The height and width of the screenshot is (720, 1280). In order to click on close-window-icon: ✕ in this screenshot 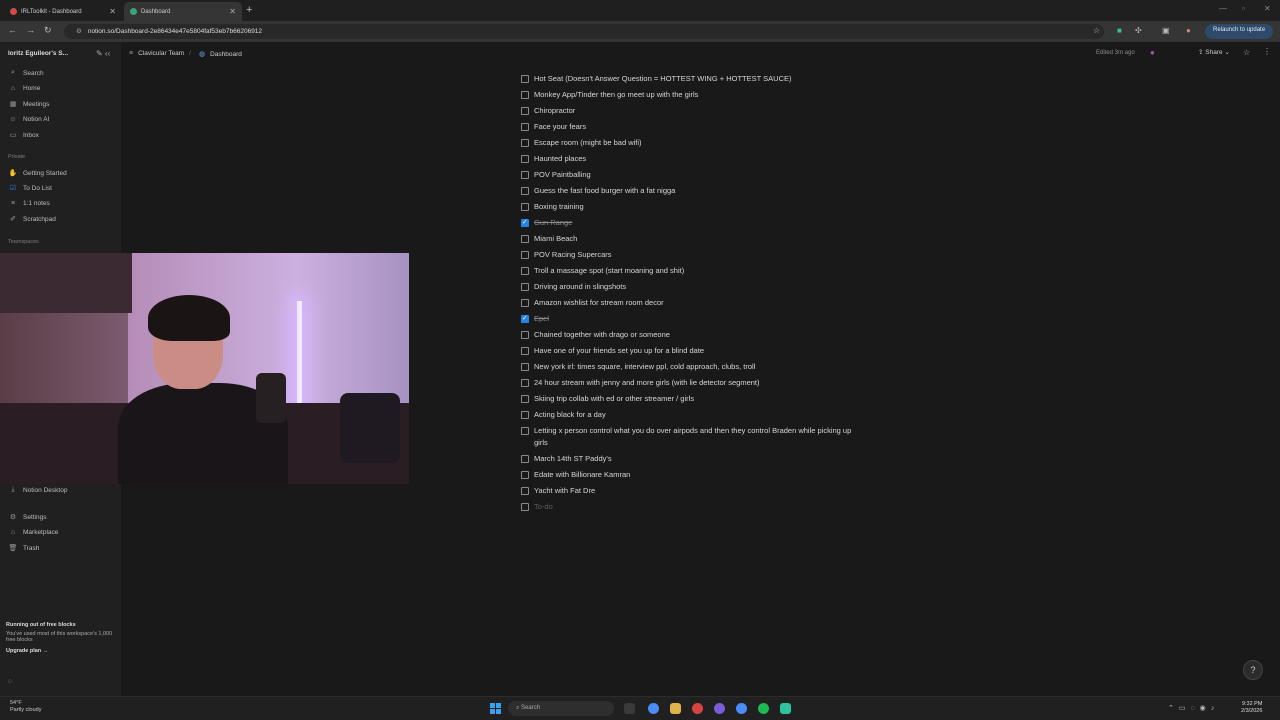, I will do `click(1267, 8)`.